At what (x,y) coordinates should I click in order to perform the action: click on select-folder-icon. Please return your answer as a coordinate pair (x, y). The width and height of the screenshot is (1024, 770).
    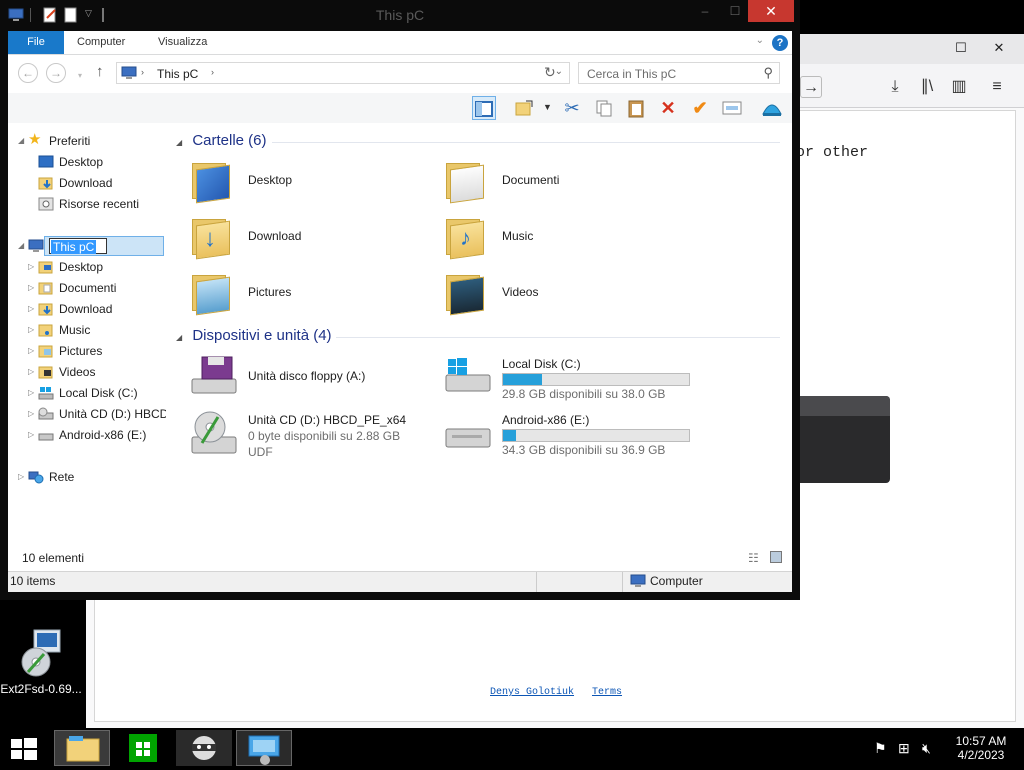
    Looking at the image, I should click on (524, 108).